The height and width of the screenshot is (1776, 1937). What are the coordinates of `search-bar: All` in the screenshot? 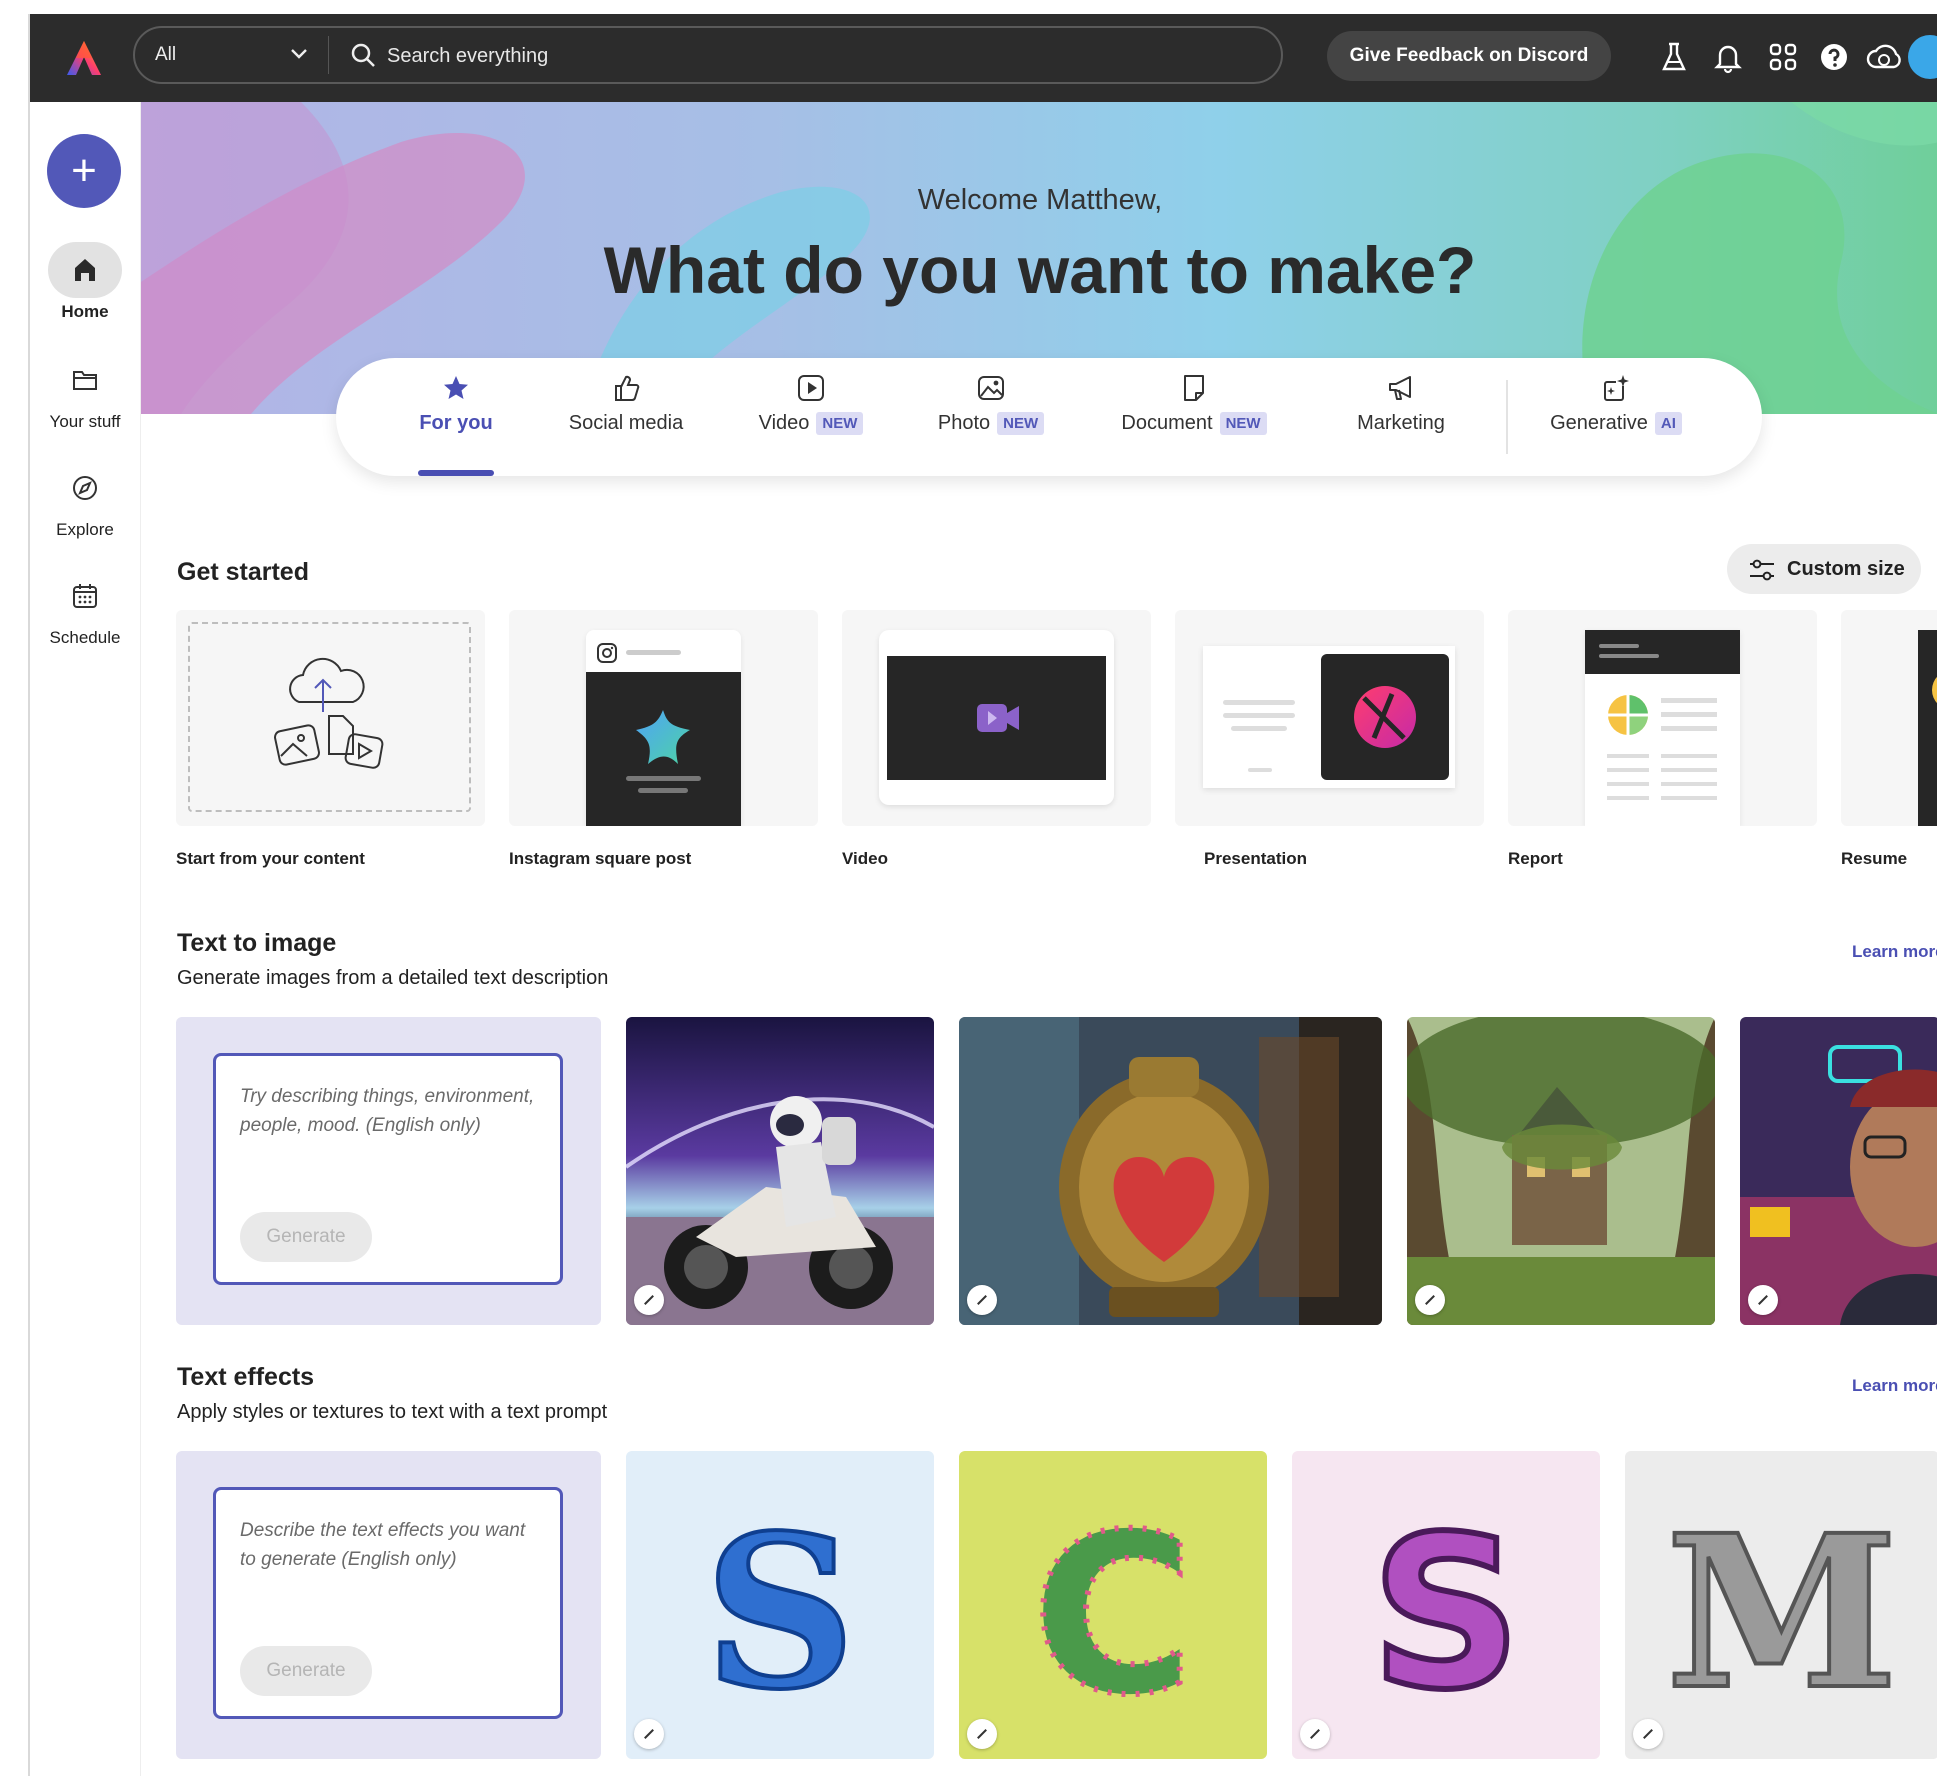 It's located at (708, 55).